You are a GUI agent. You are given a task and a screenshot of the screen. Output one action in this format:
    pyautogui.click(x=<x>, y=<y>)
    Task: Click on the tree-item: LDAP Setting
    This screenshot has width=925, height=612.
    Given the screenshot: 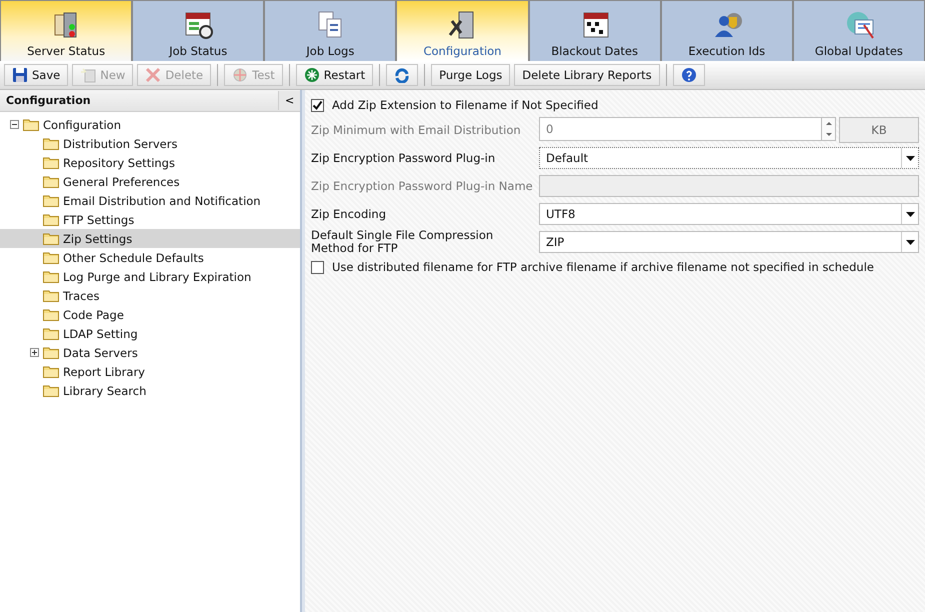 What is the action you would take?
    pyautogui.click(x=150, y=333)
    